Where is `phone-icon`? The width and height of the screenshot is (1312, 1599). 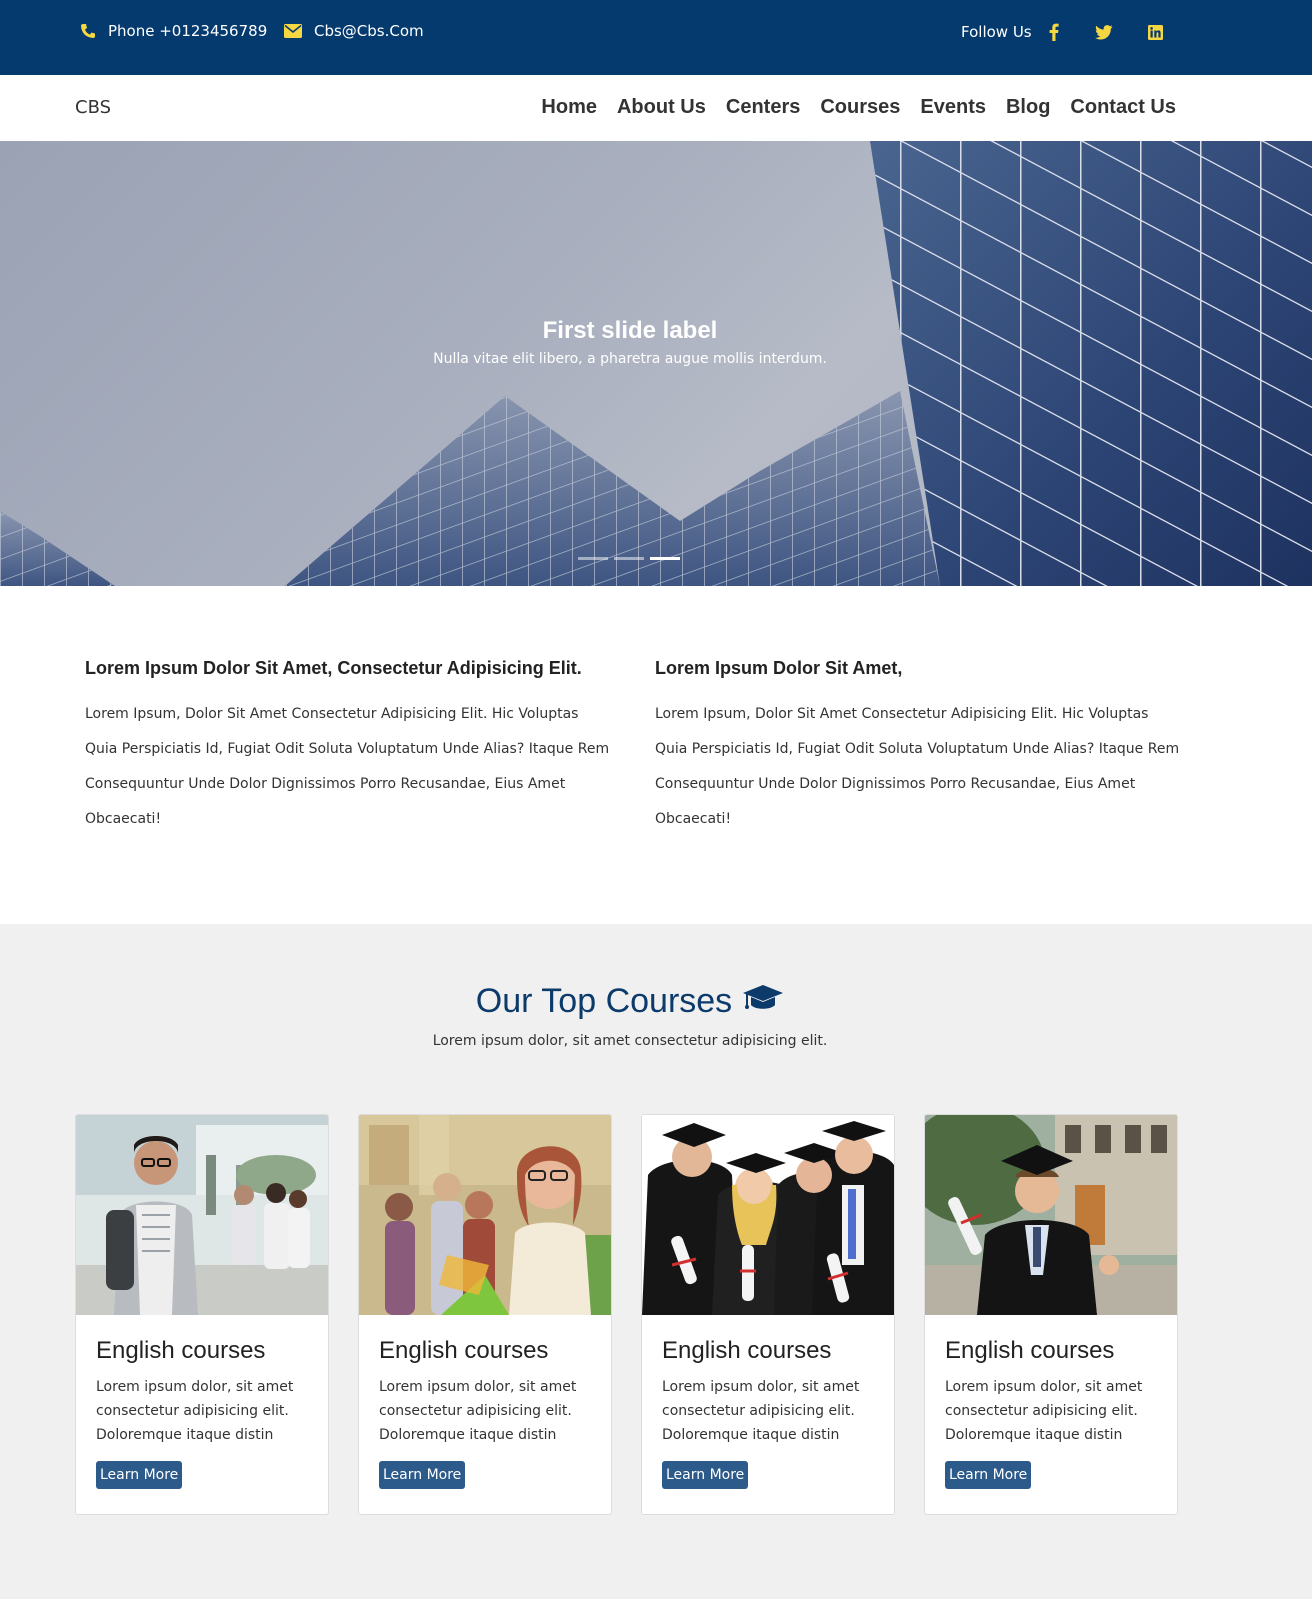
phone-icon is located at coordinates (88, 31).